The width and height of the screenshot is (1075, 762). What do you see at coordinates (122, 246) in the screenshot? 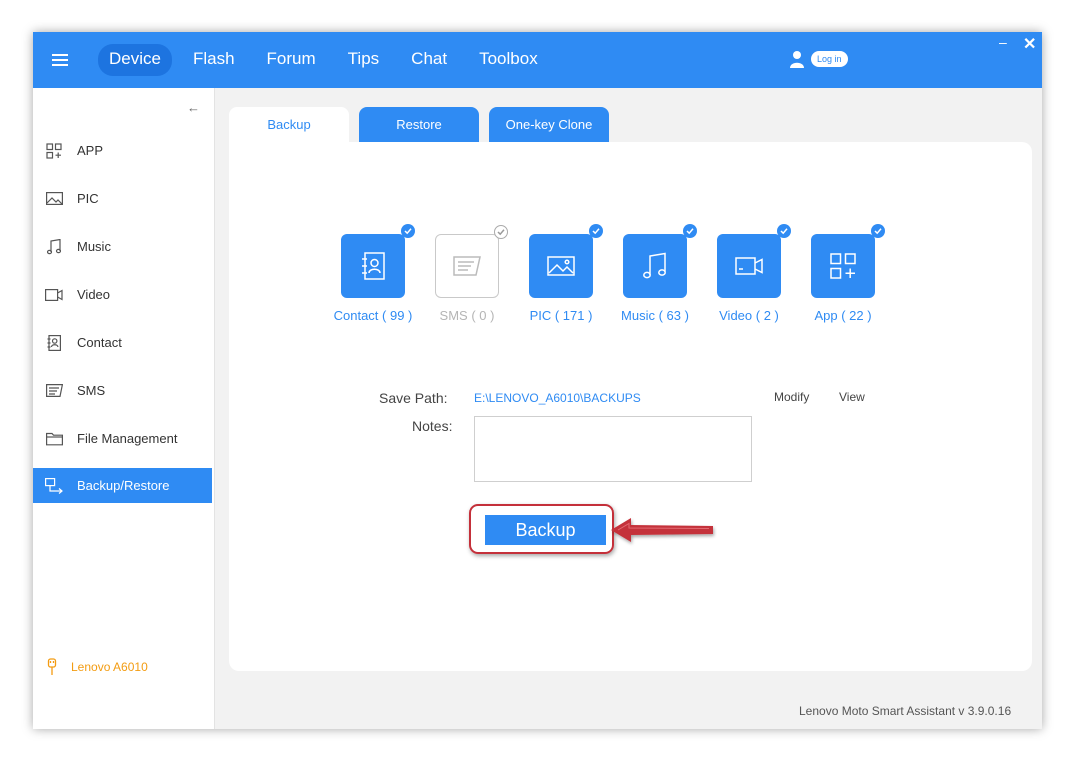
I see `sidebar-item-music: Music` at bounding box center [122, 246].